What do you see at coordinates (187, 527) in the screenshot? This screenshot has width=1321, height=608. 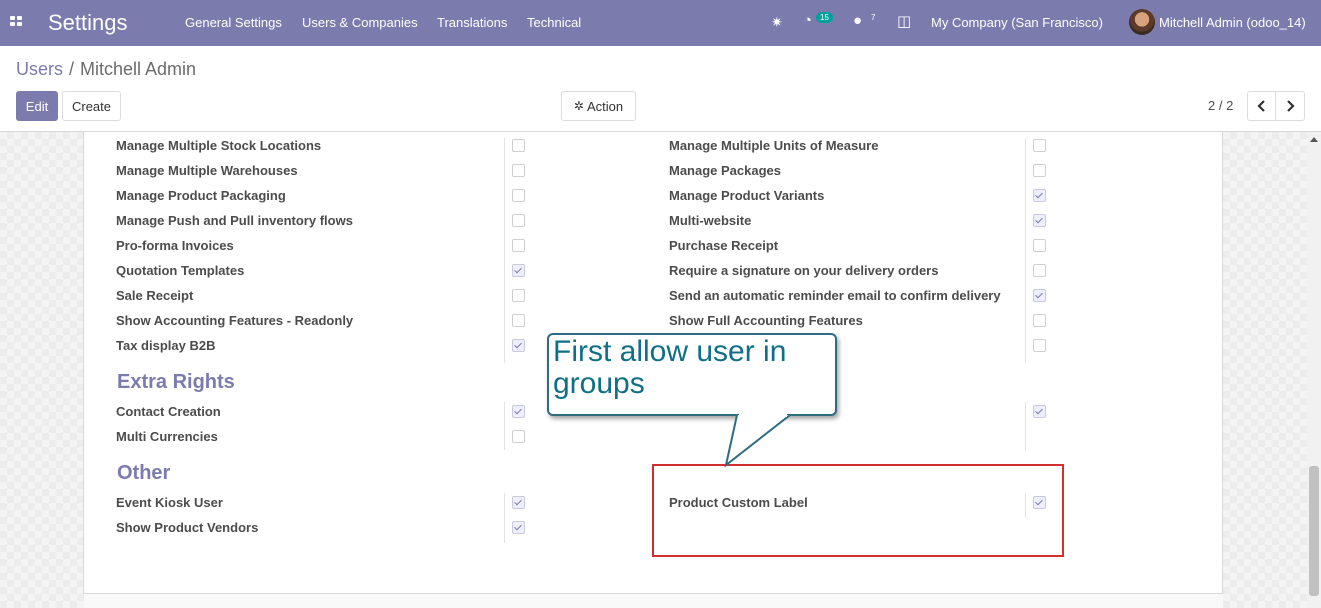 I see `other-left-1-label: Show Product Vendors` at bounding box center [187, 527].